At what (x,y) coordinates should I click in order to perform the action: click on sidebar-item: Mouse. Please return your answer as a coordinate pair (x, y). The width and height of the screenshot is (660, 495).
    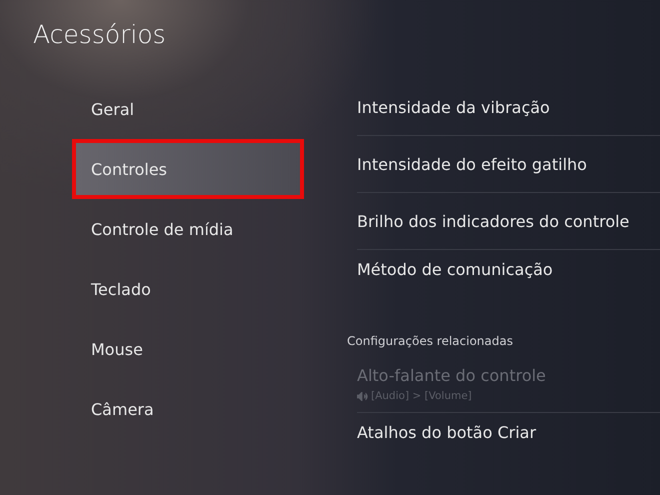
    Looking at the image, I should click on (188, 349).